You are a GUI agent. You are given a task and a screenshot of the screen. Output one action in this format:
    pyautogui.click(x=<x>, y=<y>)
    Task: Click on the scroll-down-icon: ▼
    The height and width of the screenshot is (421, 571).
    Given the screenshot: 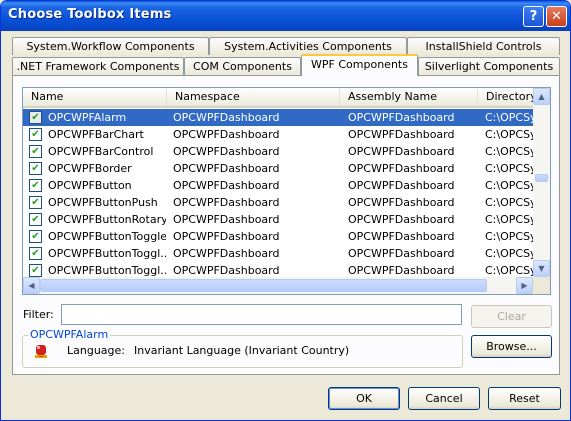 What is the action you would take?
    pyautogui.click(x=541, y=268)
    